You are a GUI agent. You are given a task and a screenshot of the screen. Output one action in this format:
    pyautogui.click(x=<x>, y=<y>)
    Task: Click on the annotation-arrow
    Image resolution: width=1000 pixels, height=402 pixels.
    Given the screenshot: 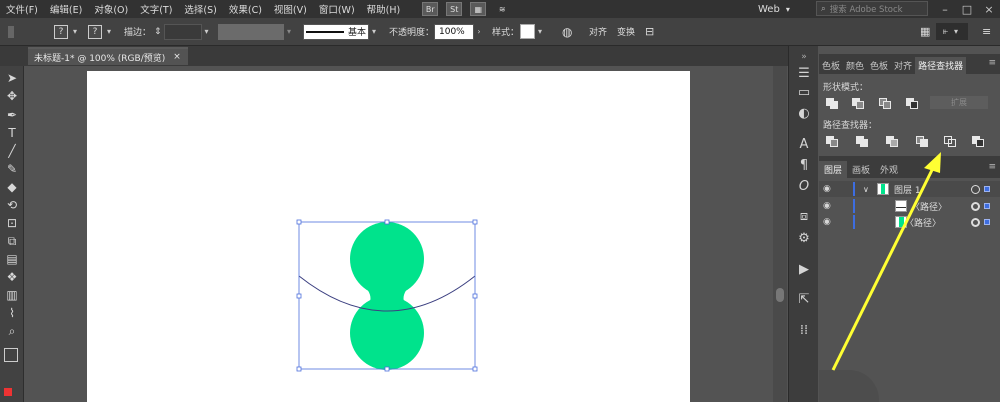 What is the action you would take?
    pyautogui.click(x=883, y=269)
    